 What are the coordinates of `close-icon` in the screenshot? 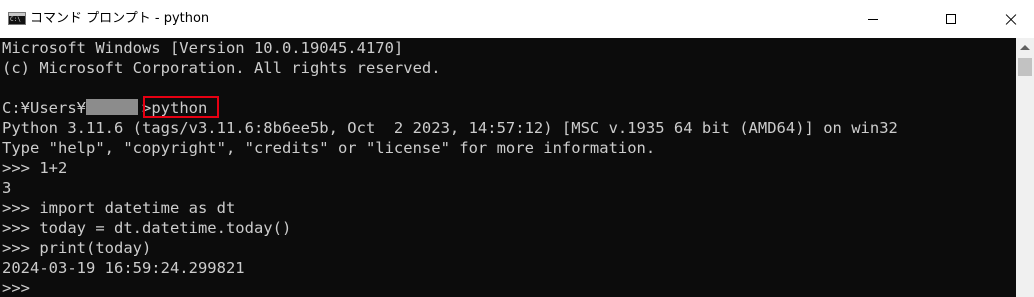 It's located at (1011, 19).